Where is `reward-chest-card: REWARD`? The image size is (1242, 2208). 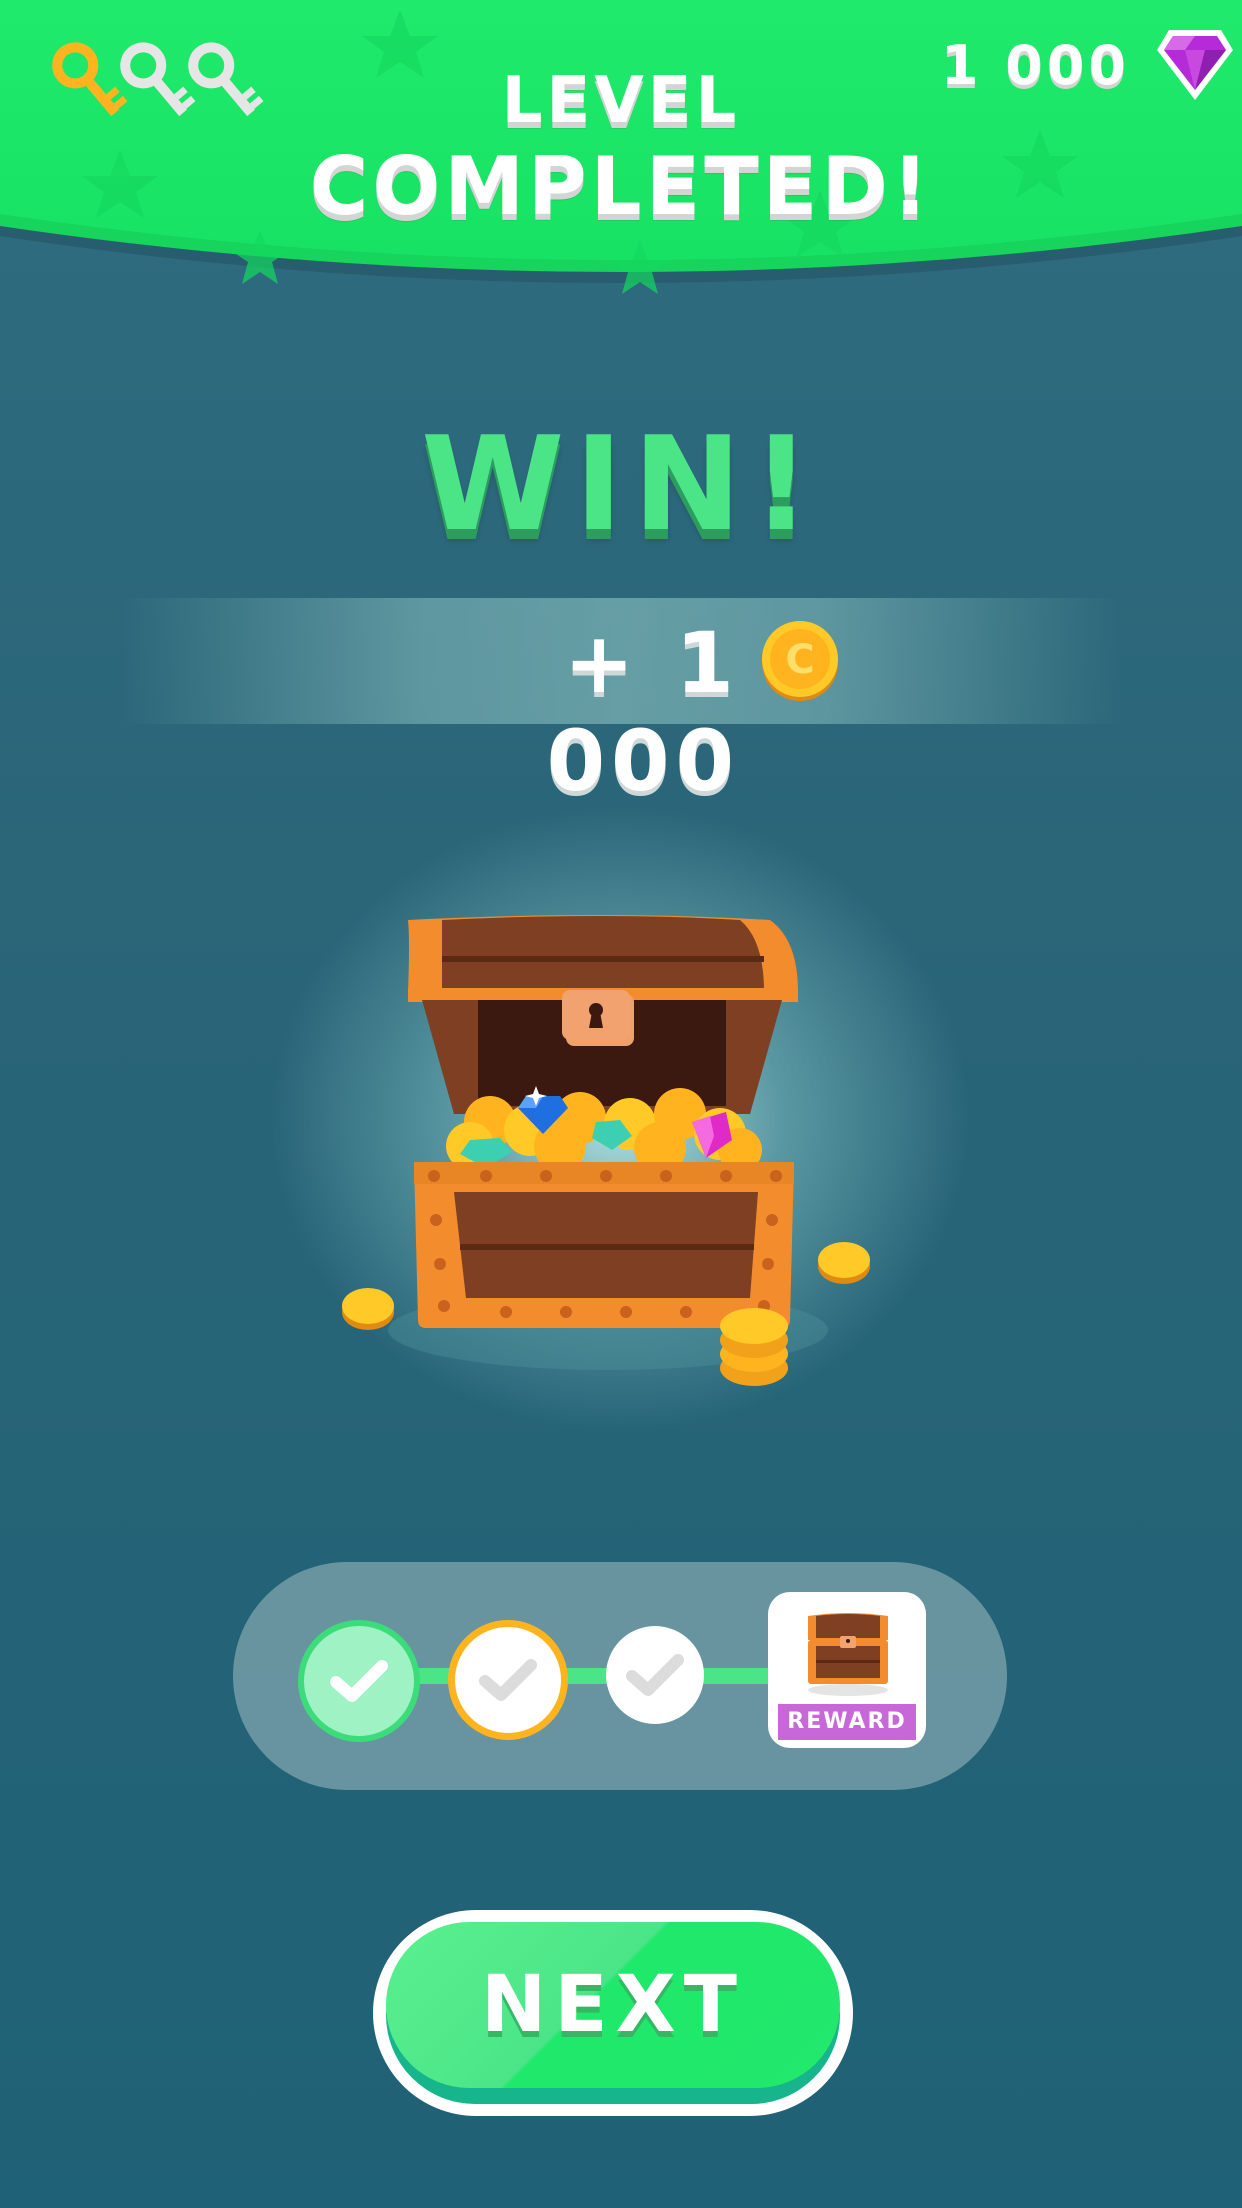
reward-chest-card: REWARD is located at coordinates (847, 1670).